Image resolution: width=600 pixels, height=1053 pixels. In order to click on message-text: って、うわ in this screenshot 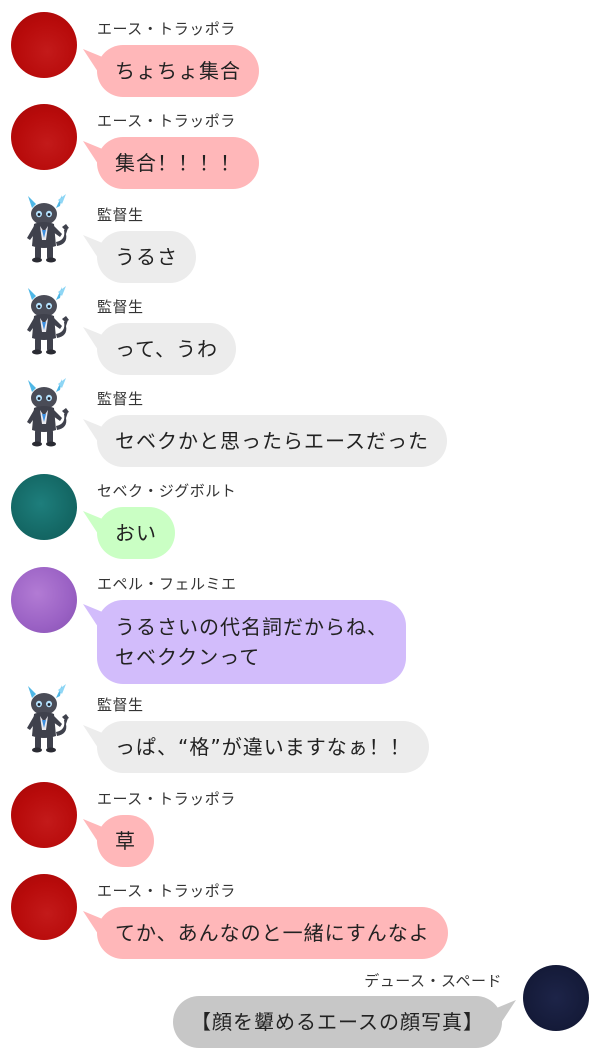, I will do `click(166, 349)`.